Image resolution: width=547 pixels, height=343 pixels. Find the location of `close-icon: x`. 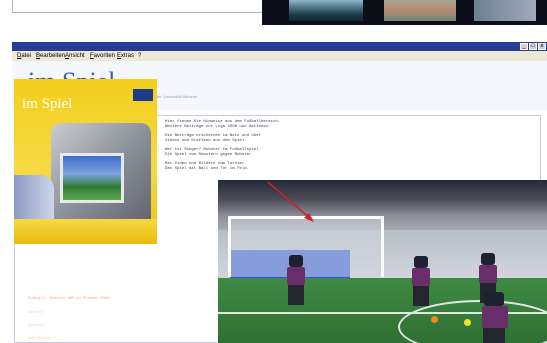

close-icon: x is located at coordinates (542, 46).